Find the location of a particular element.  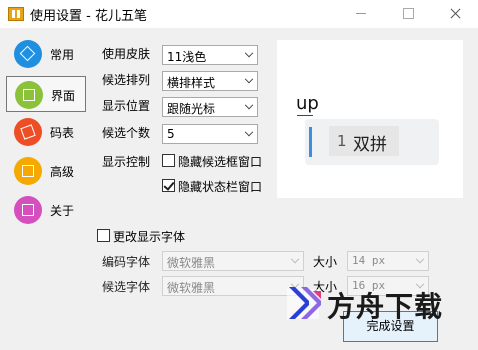

position-select: 跟随光标 is located at coordinates (210, 107).